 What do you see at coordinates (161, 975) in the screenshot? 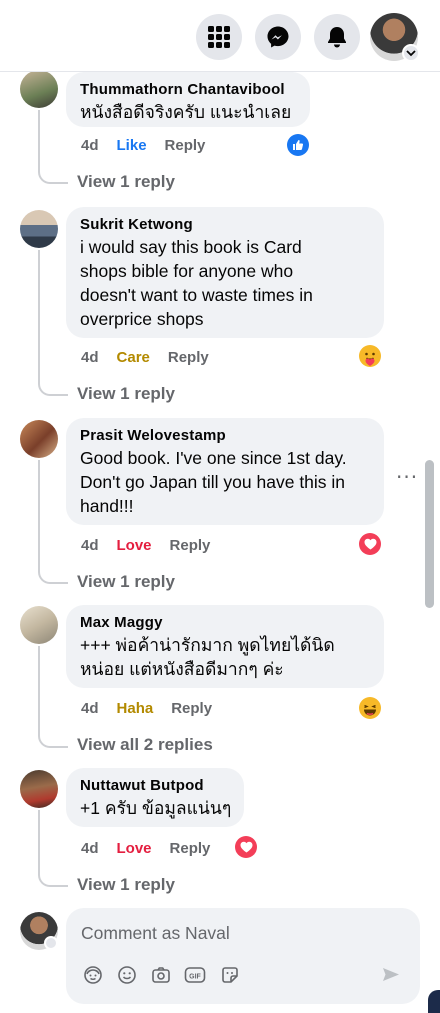
I see `camera-icon` at bounding box center [161, 975].